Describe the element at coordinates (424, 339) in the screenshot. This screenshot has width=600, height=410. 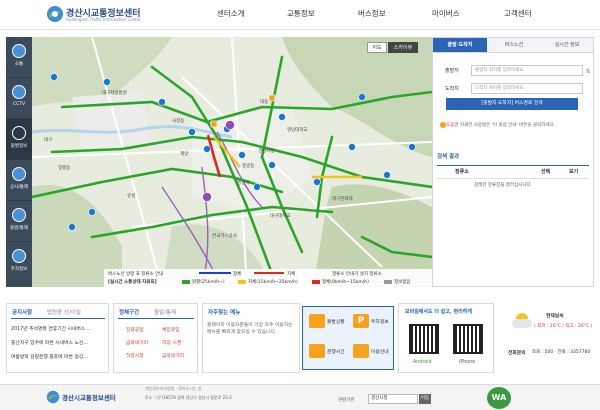
I see `android-qr-icon` at that location.